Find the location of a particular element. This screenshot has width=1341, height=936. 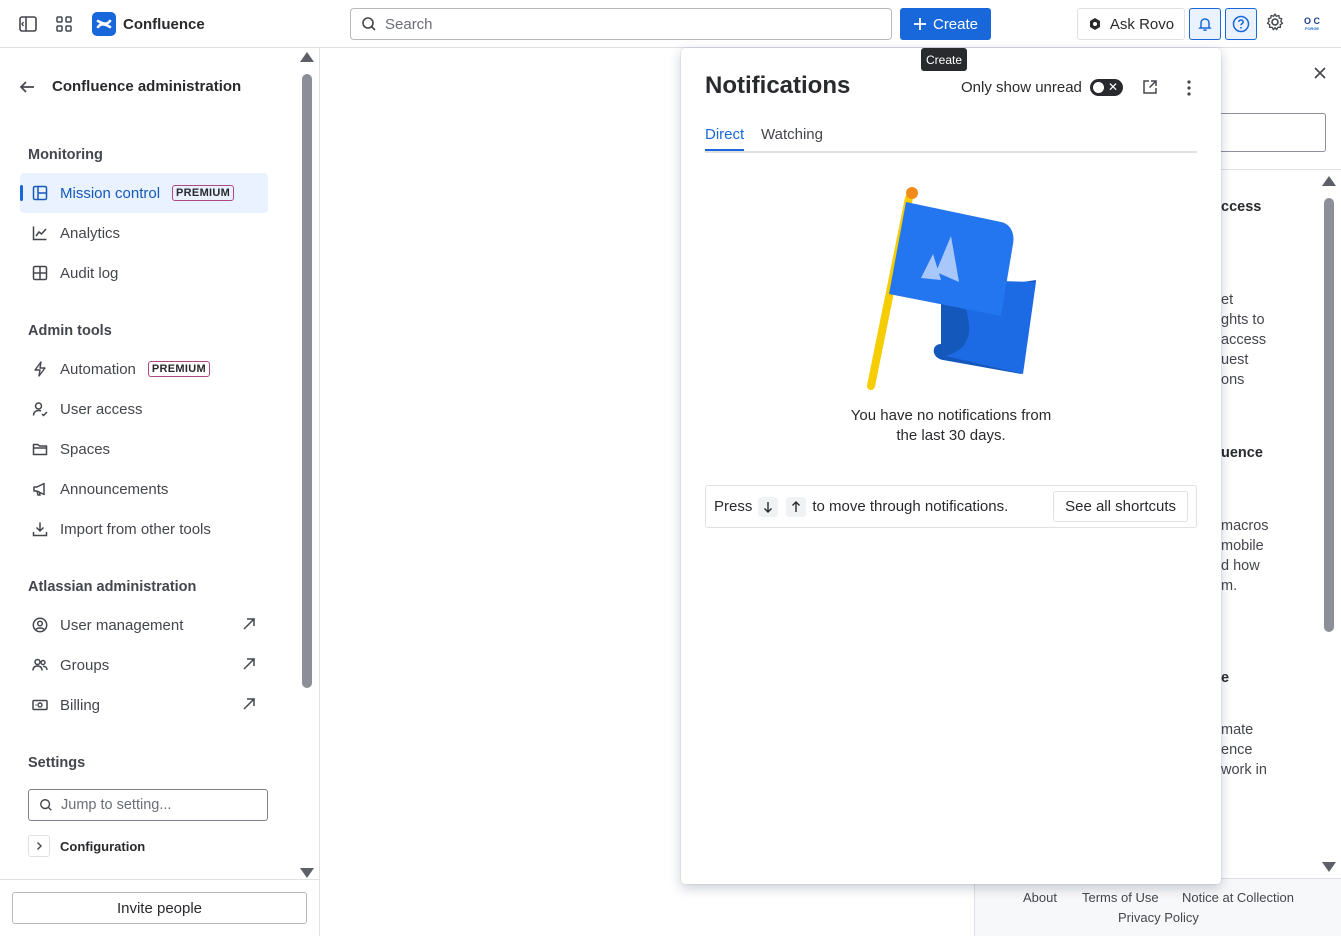

empty-flag-illustration is located at coordinates (951, 290).